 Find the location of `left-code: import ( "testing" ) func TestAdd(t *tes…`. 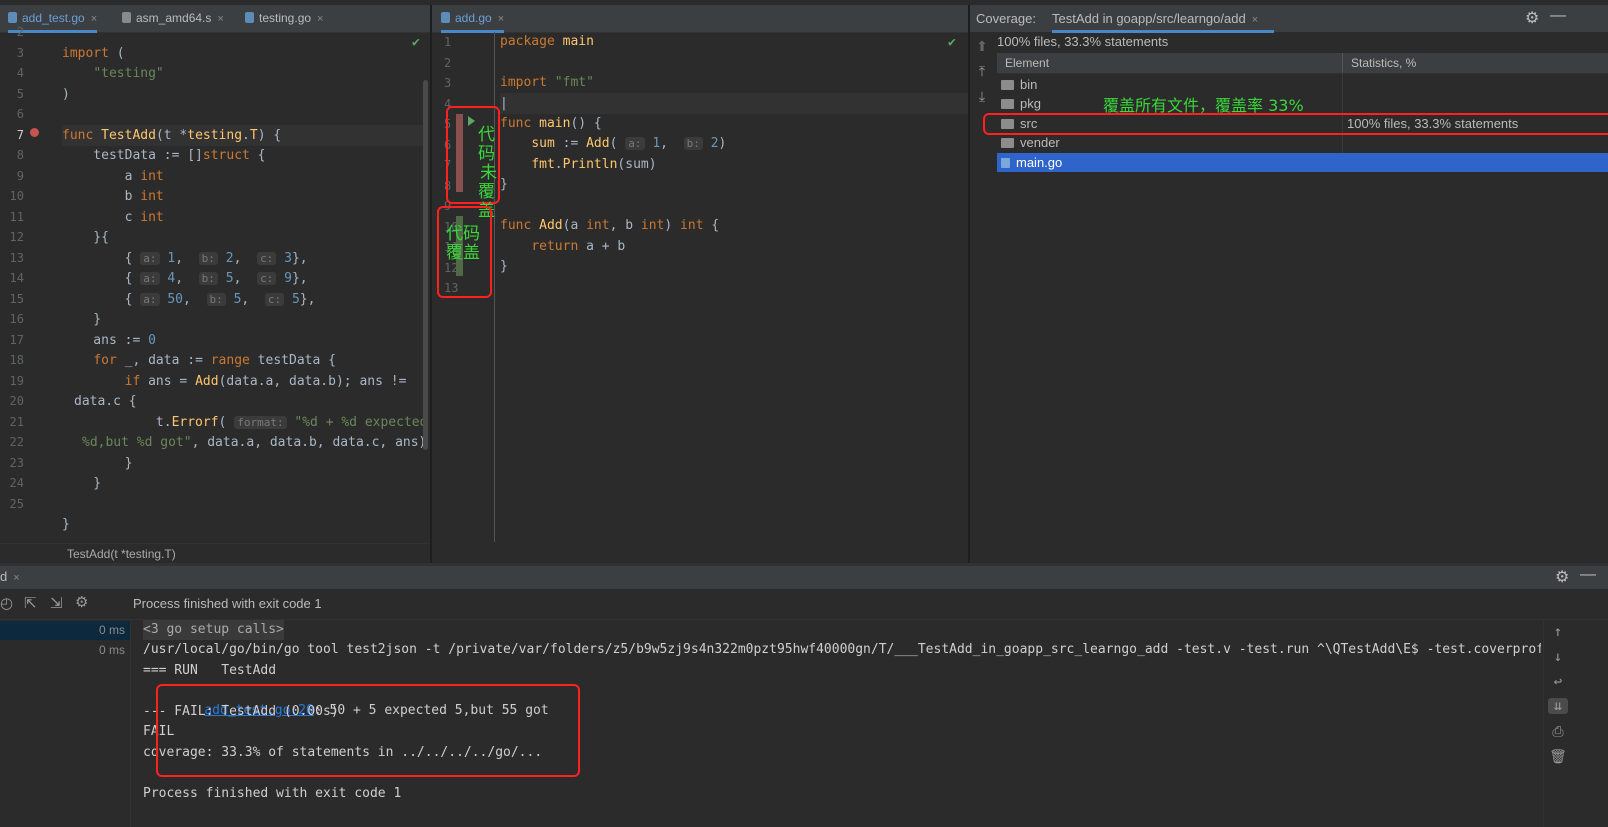

left-code: import ( "testing" ) func TestAdd(t *tes… is located at coordinates (245, 289).